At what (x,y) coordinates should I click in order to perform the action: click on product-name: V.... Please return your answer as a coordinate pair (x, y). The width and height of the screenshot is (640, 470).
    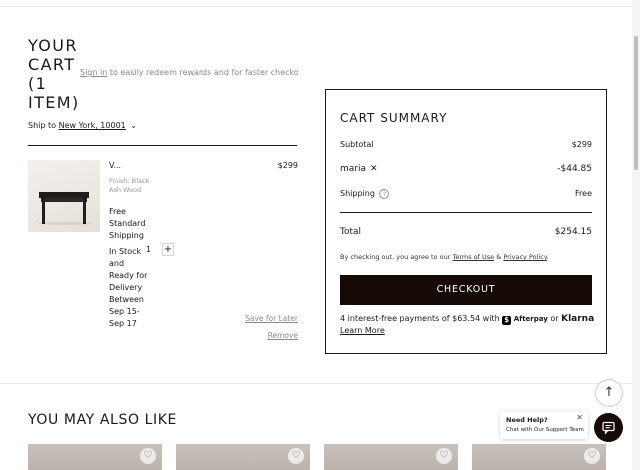
    Looking at the image, I should click on (115, 165).